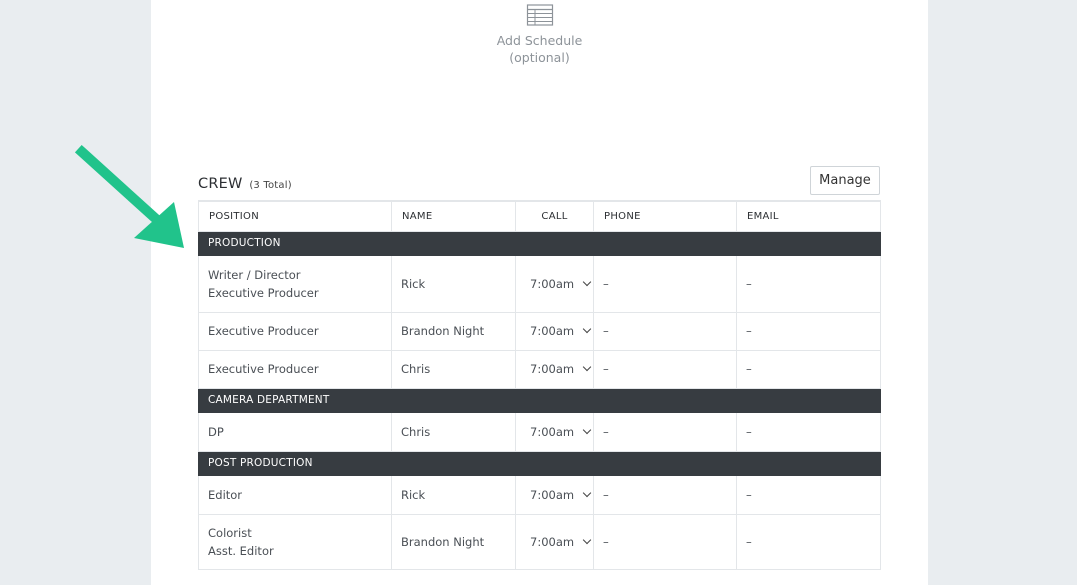  Describe the element at coordinates (270, 185) in the screenshot. I see `crew-count: (3 Total)` at that location.